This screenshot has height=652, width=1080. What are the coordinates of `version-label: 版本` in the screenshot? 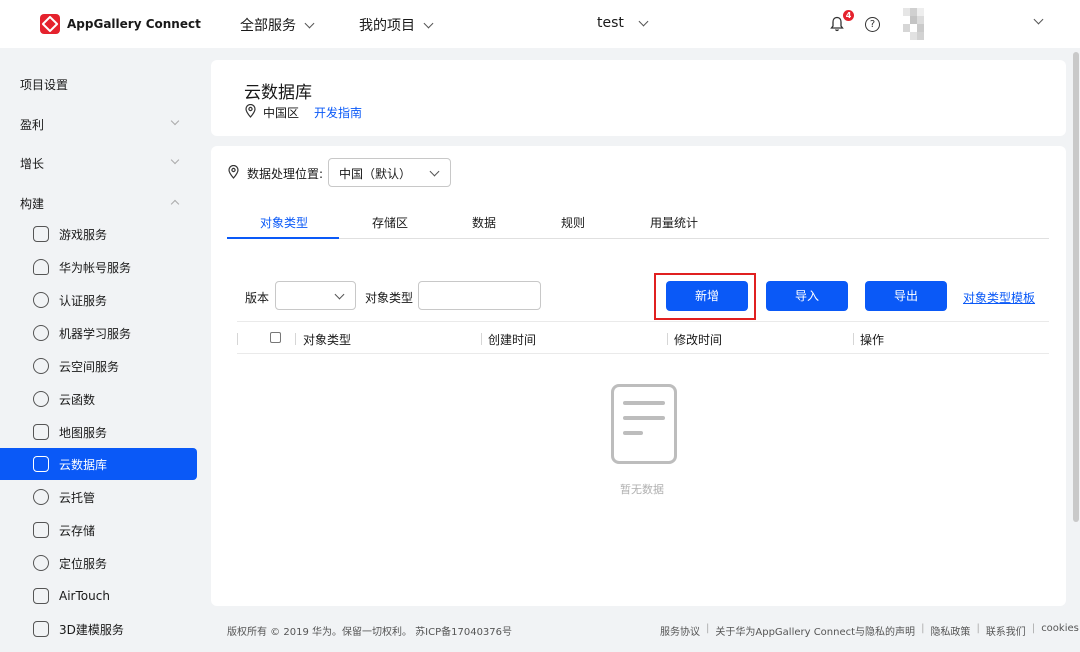 It's located at (257, 298).